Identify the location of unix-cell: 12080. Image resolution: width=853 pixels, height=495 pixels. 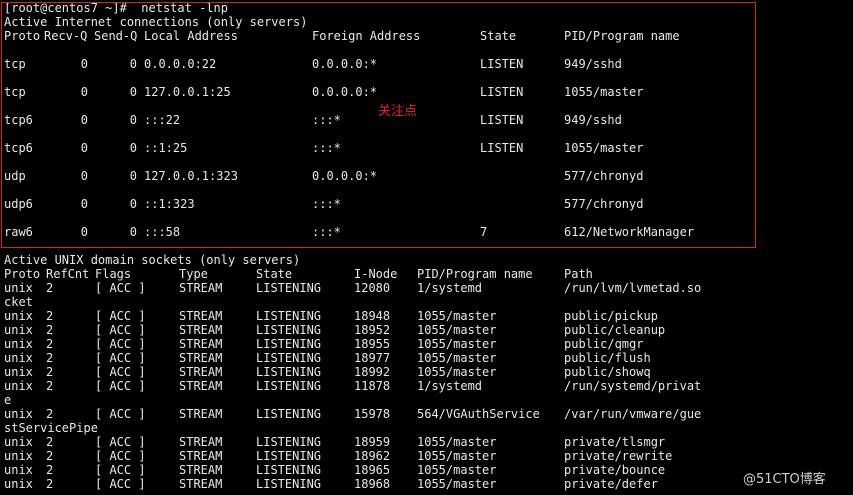
(372, 288).